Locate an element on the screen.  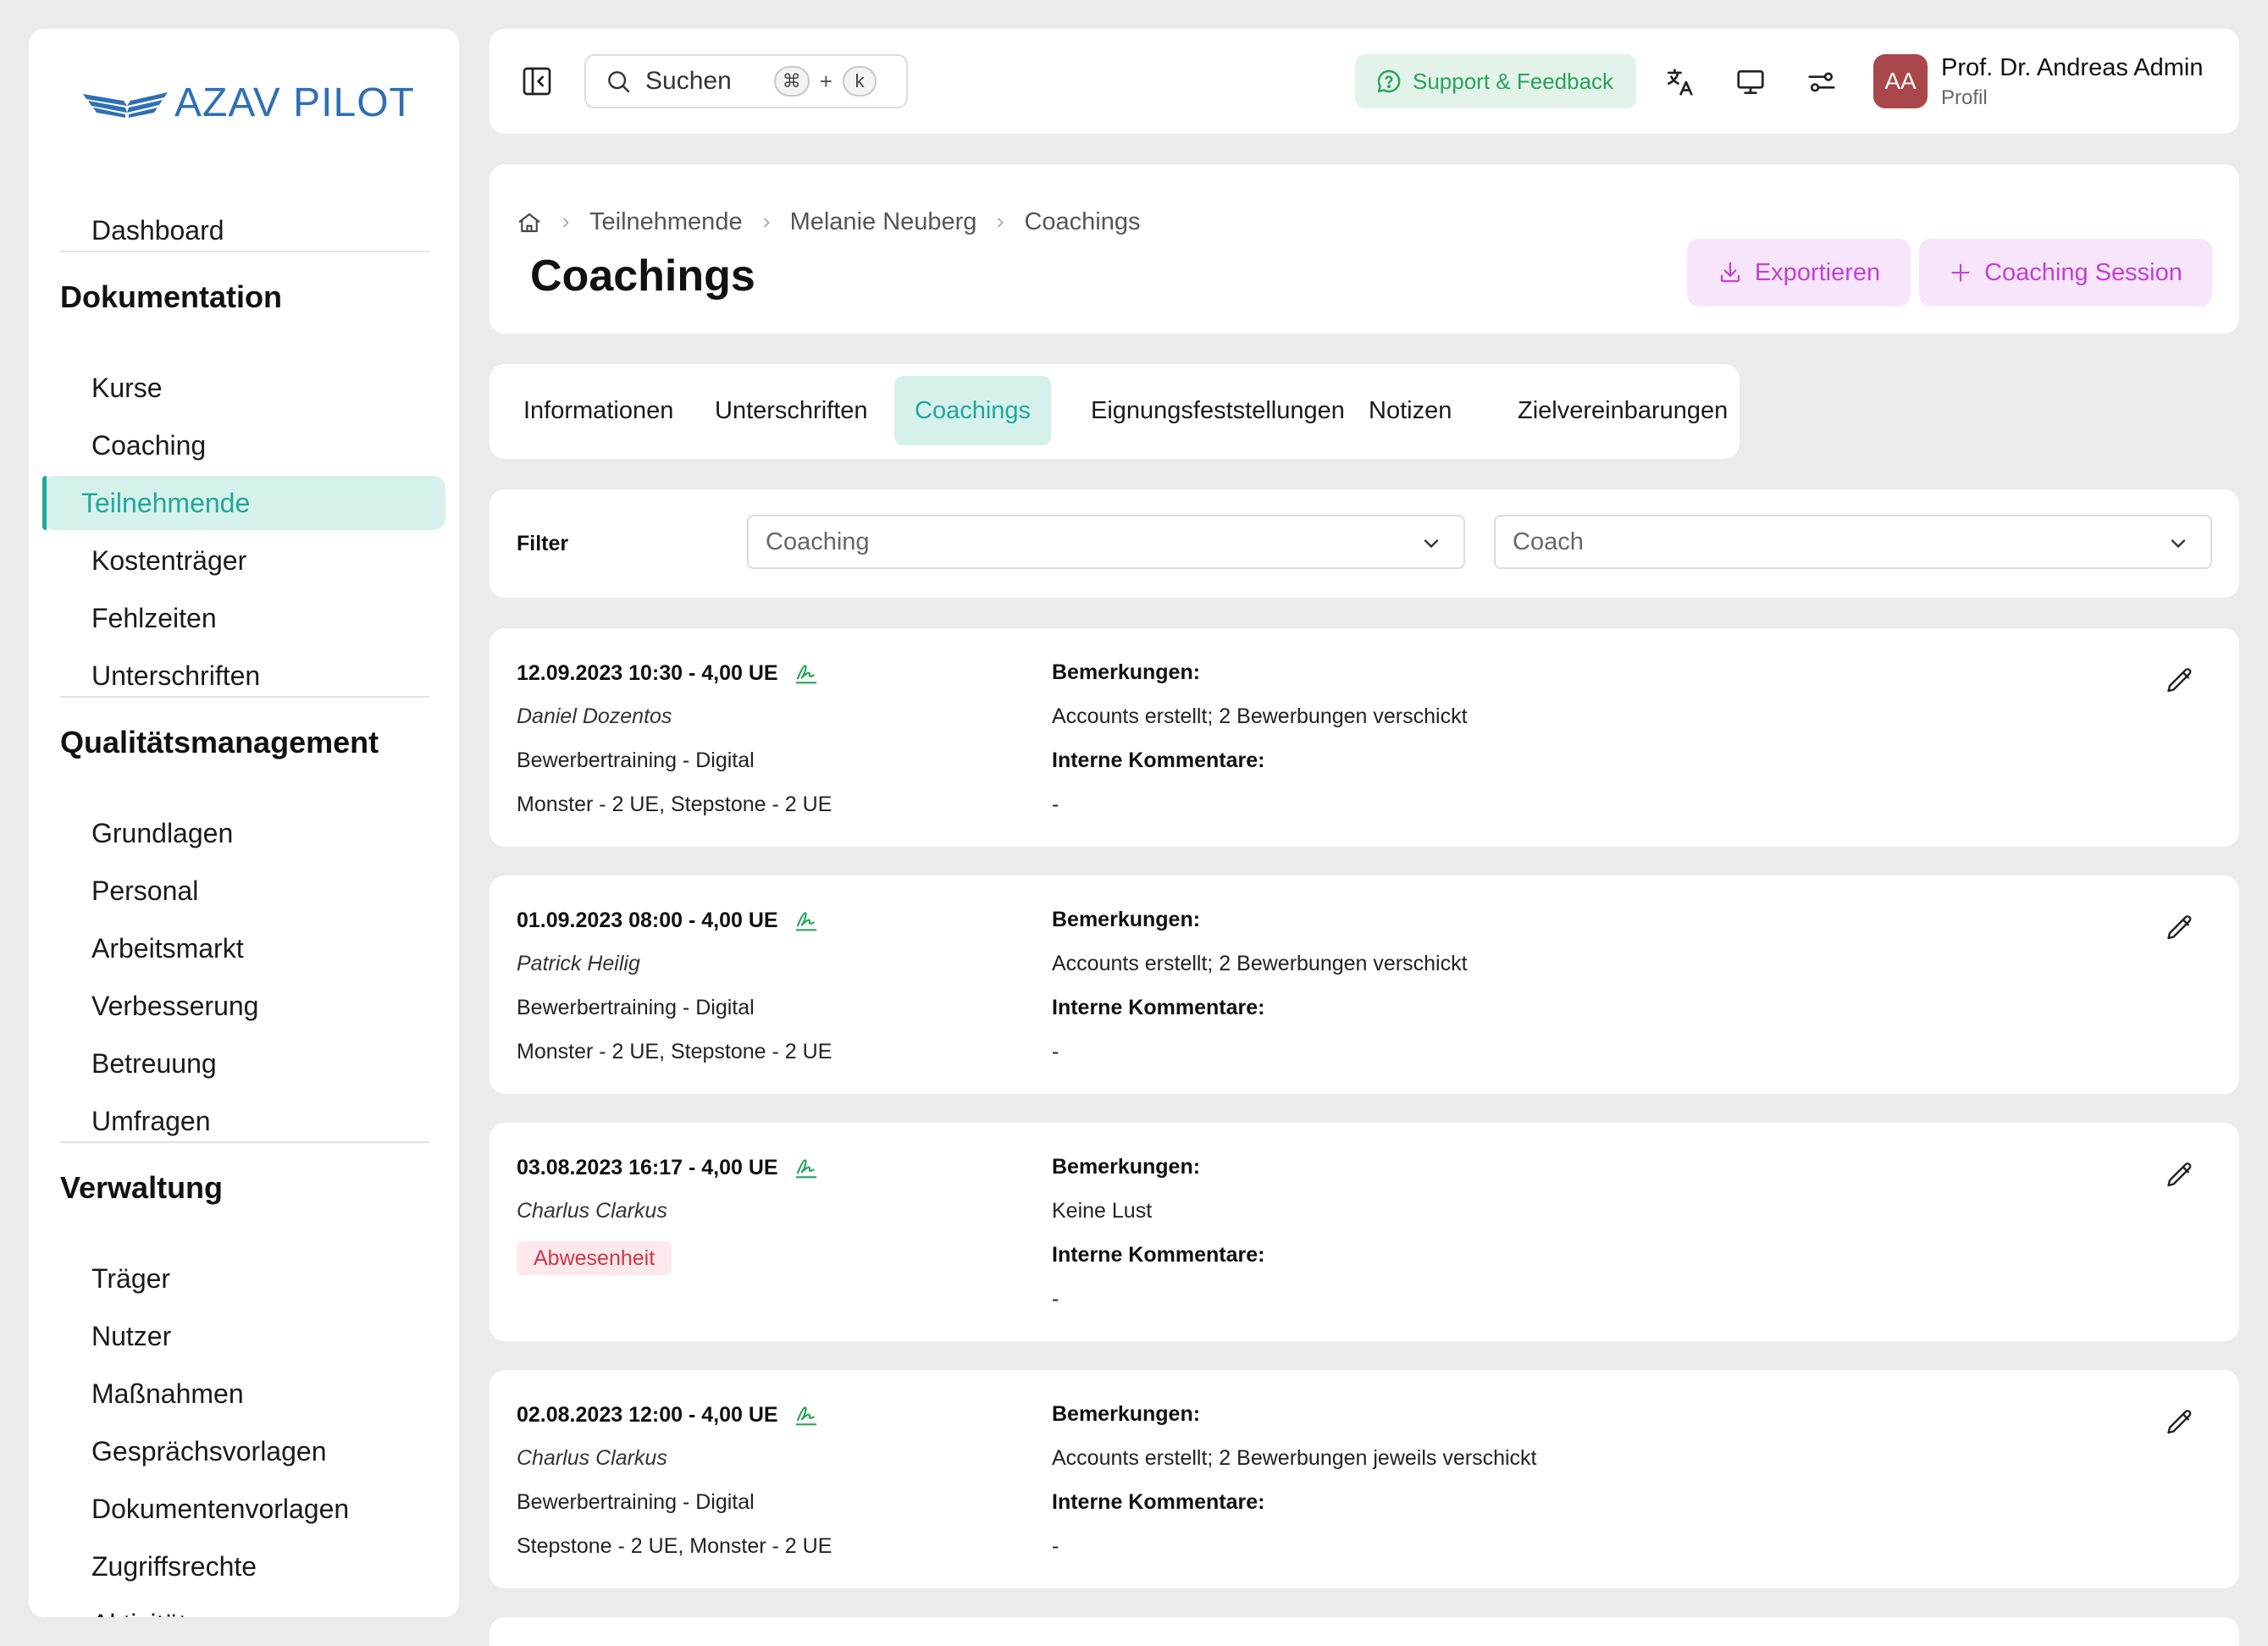
sidebar-item-label: Betreuung is located at coordinates (154, 1063).